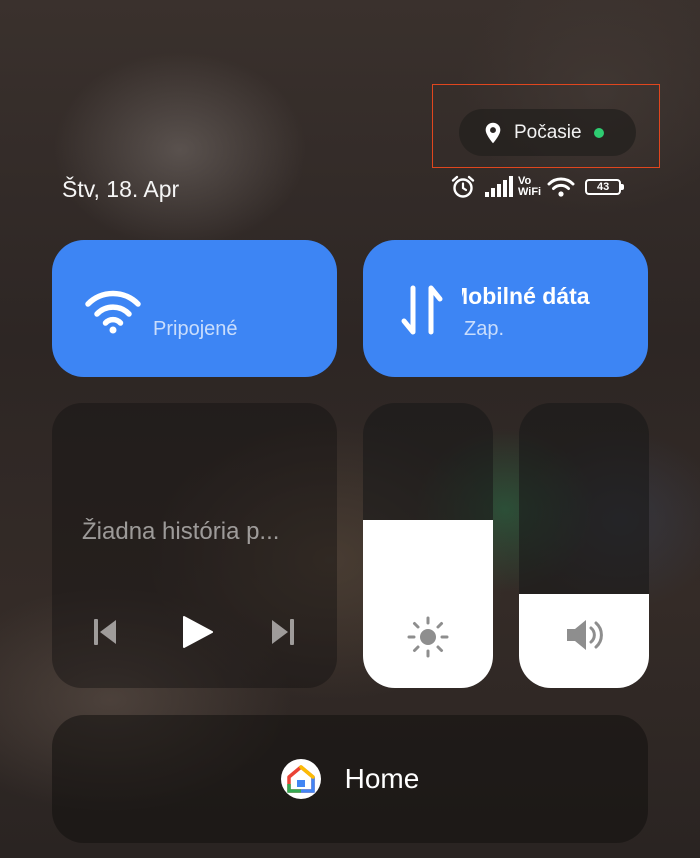 The image size is (700, 858). I want to click on next-icon, so click(283, 632).